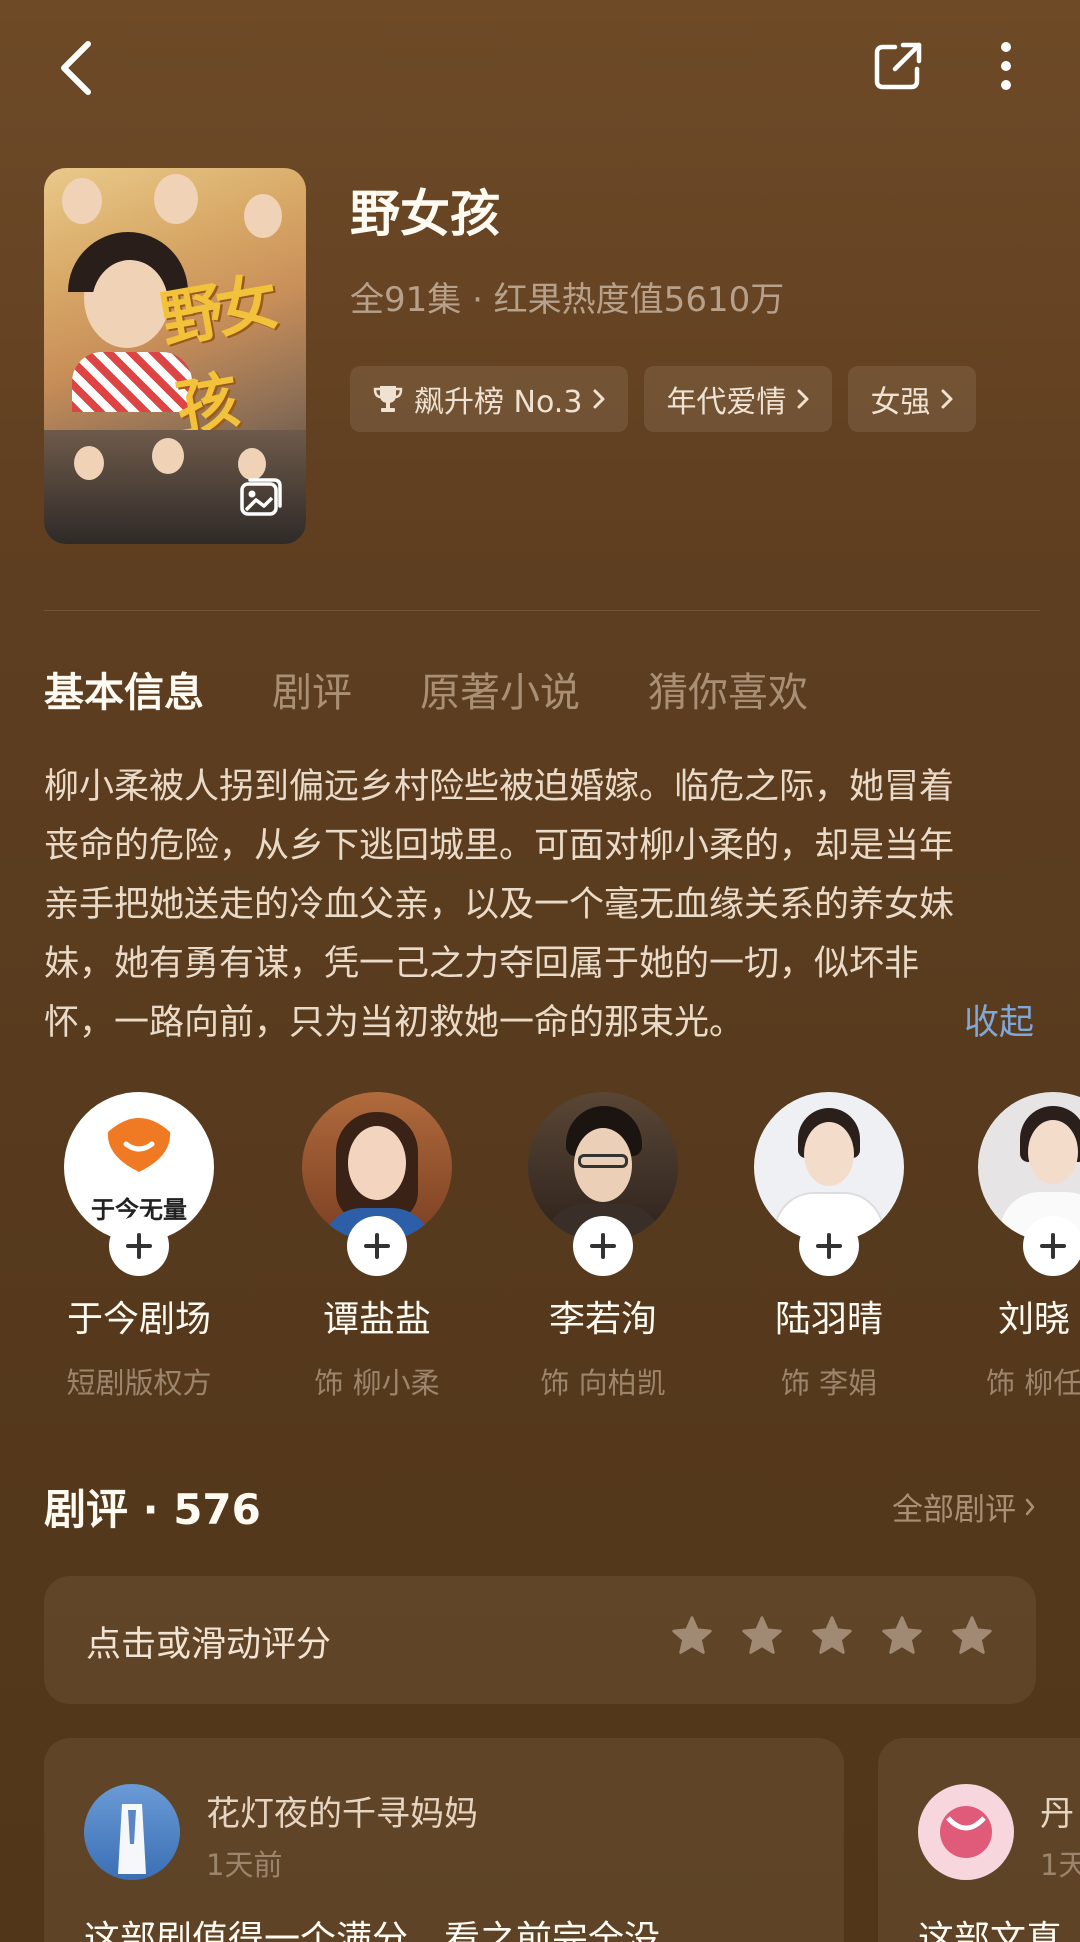 Image resolution: width=1080 pixels, height=1942 pixels. What do you see at coordinates (312, 689) in the screenshot?
I see `tab-reviews: 剧评` at bounding box center [312, 689].